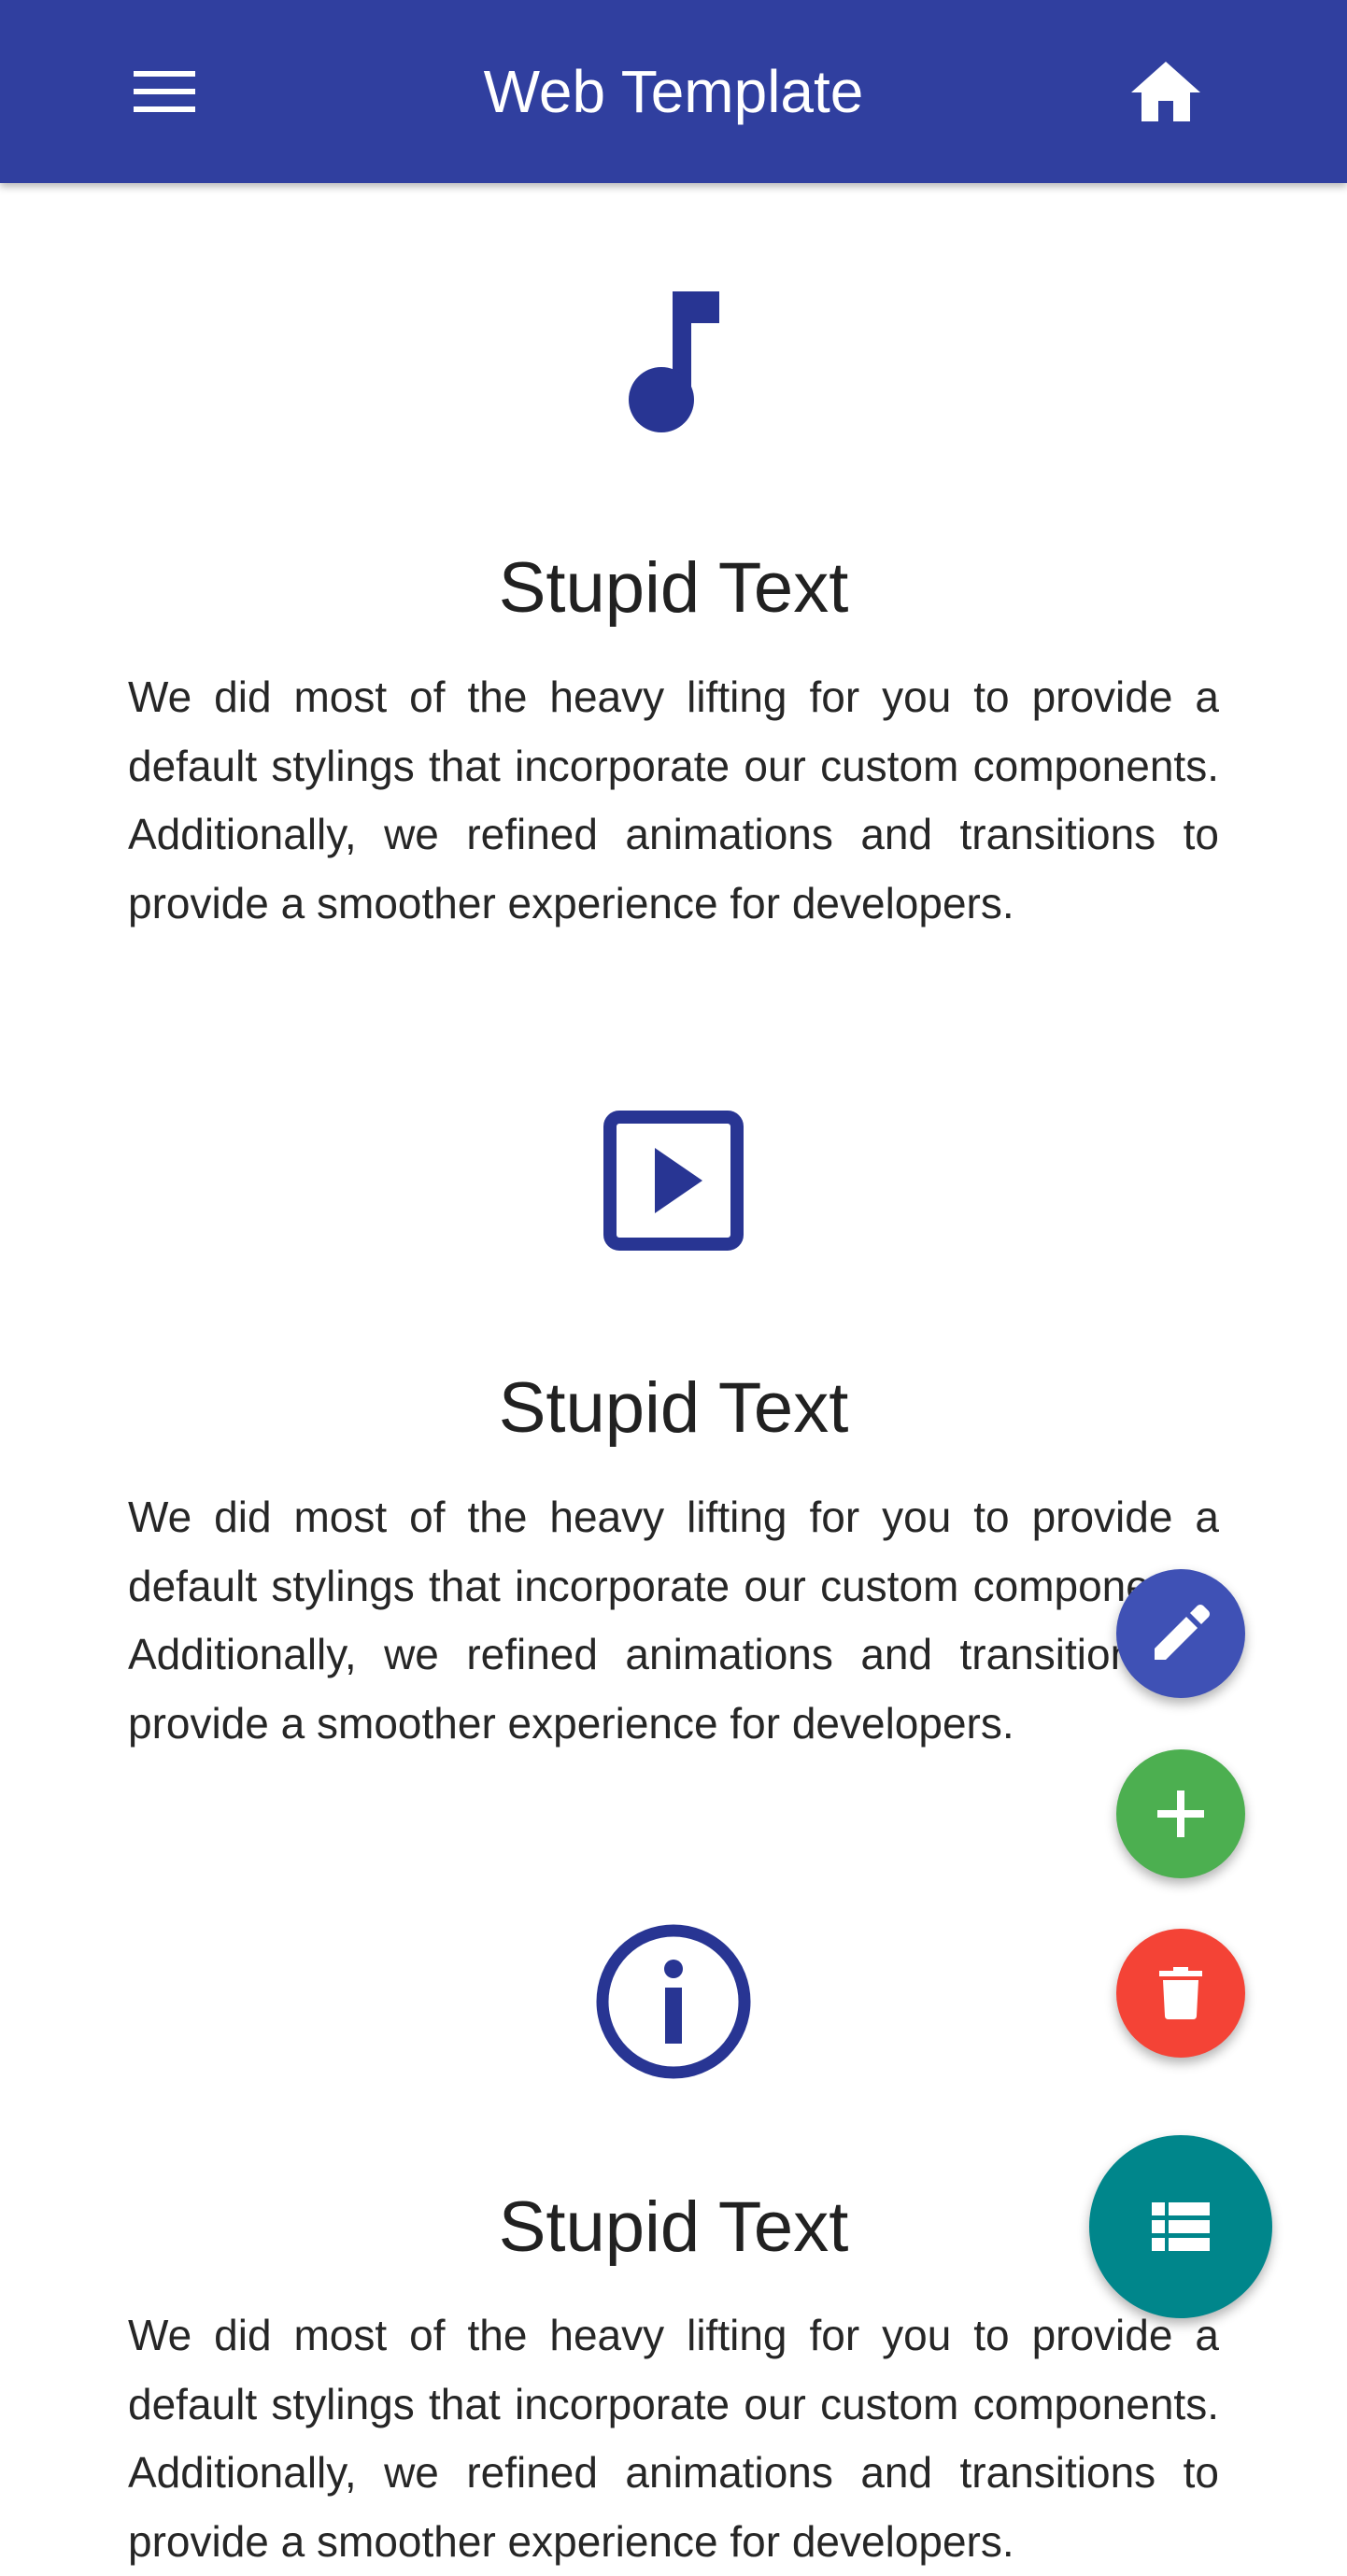 The image size is (1347, 2576). I want to click on list-fab-button, so click(1180, 2226).